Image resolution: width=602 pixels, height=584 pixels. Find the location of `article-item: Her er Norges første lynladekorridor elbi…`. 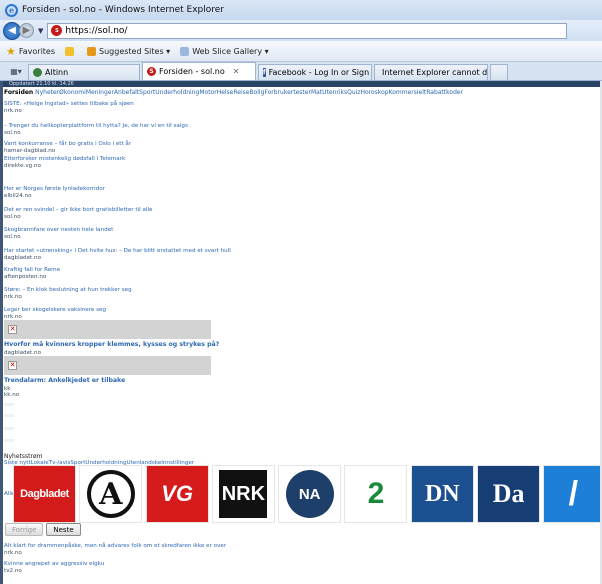

article-item: Her er Norges første lynladekorridor elbi… is located at coordinates (134, 193).